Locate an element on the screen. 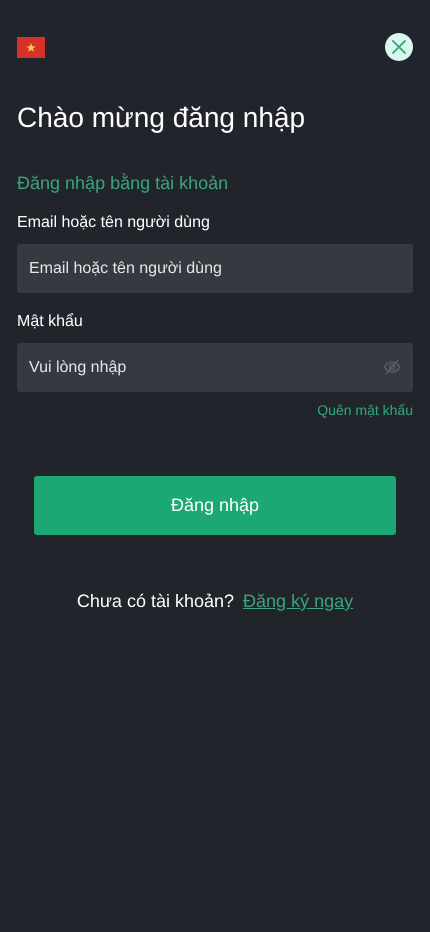 This screenshot has width=430, height=932. close-icon is located at coordinates (399, 47).